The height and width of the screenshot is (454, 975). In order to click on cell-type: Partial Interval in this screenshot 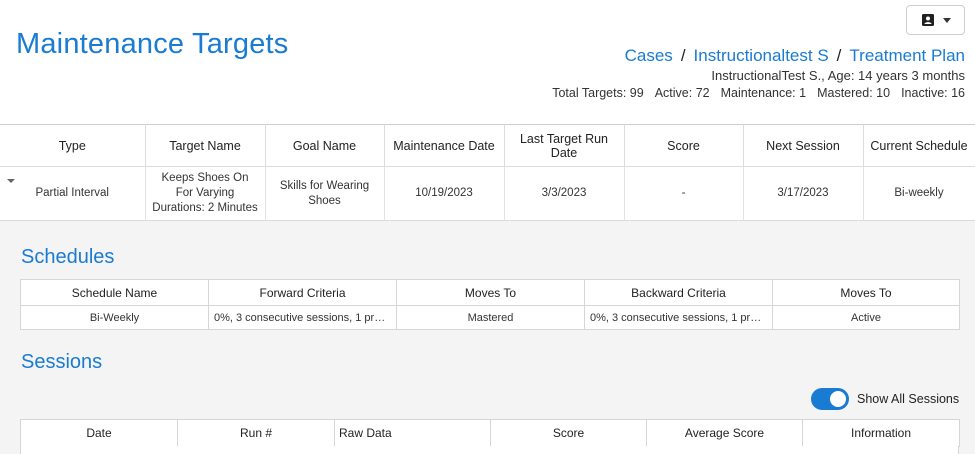, I will do `click(73, 193)`.